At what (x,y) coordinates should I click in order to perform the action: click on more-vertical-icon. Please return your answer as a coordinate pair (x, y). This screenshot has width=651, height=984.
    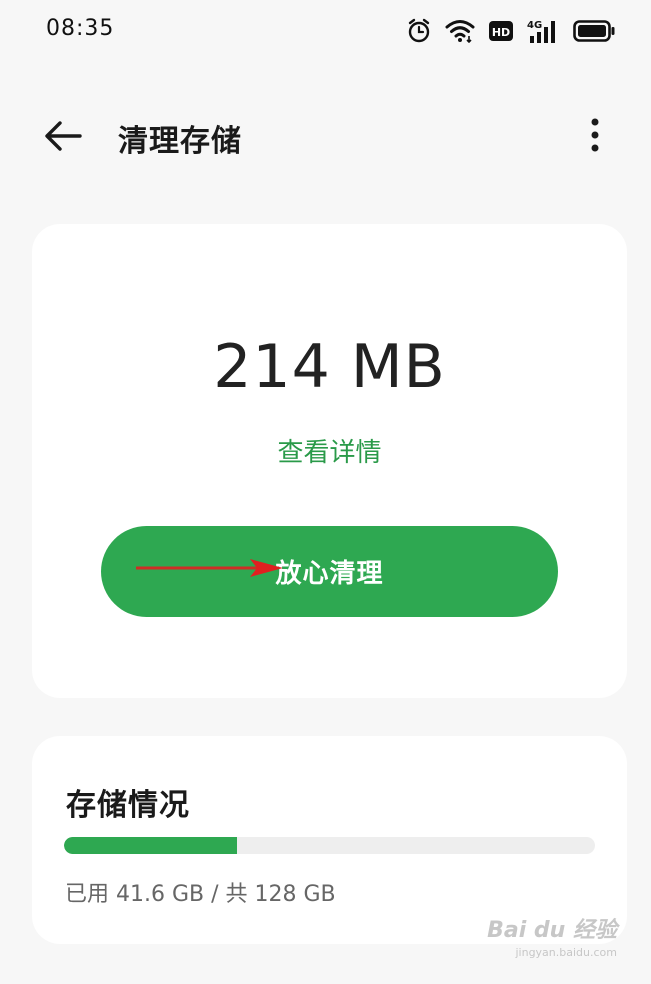
    Looking at the image, I should click on (595, 135).